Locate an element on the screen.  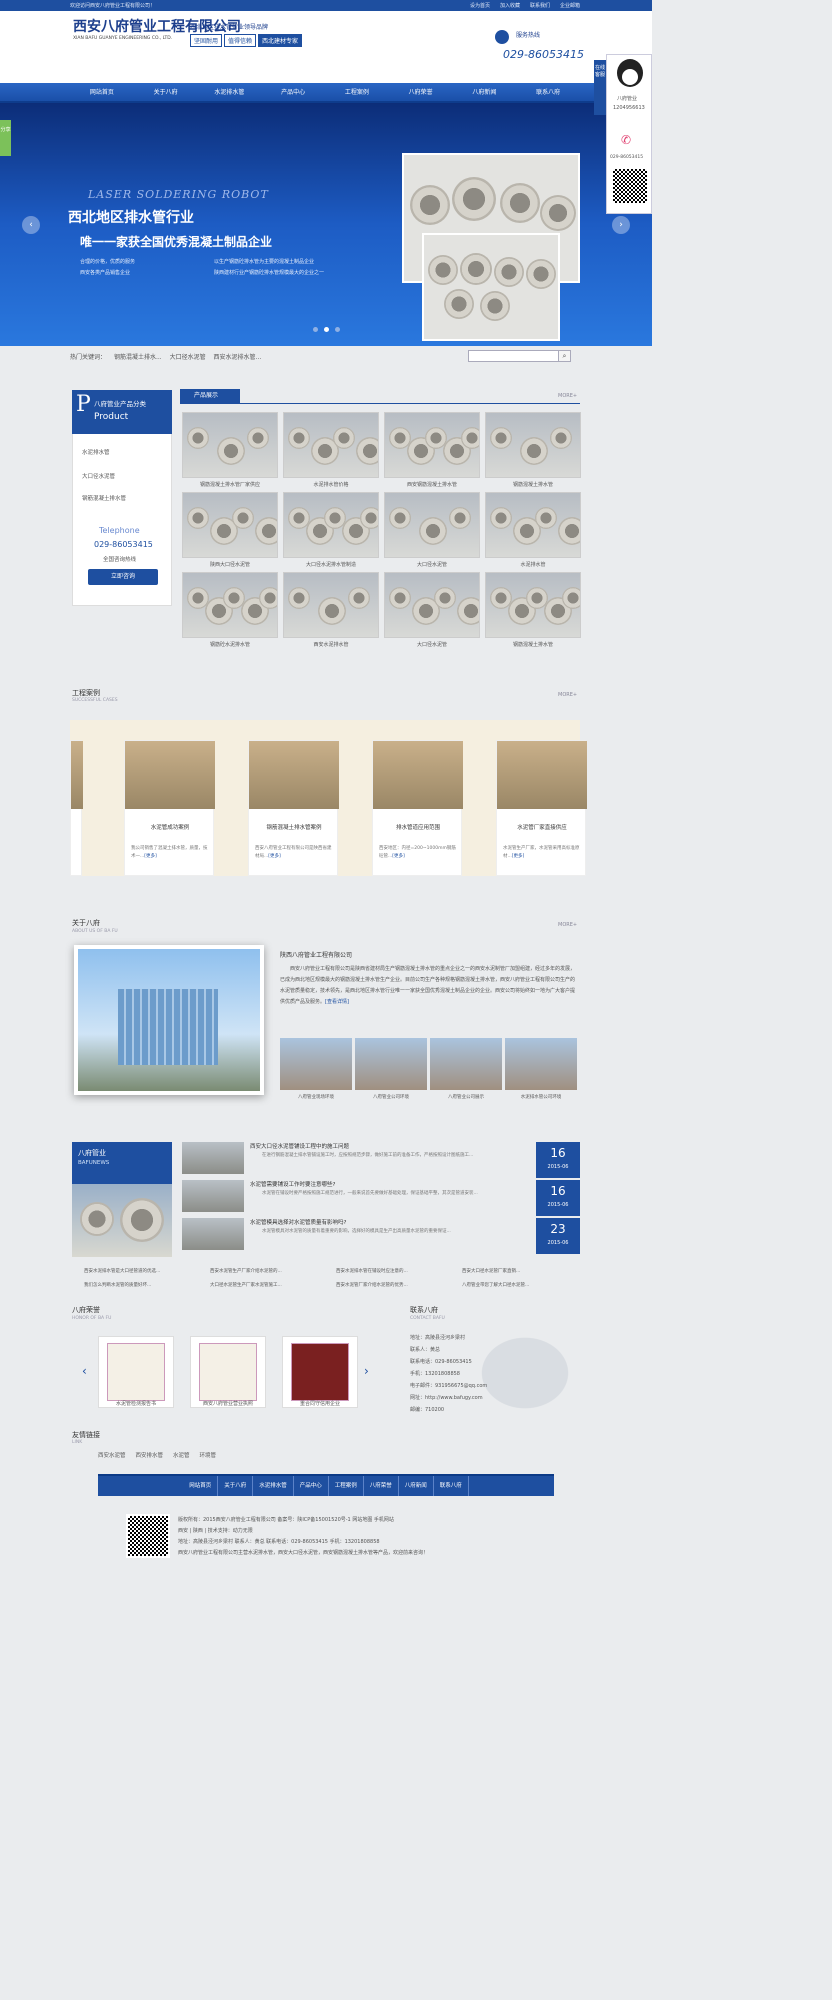
news-item-title: 西安大口径水泥管铺设工程中的施工问题 is located at coordinates (299, 1146).